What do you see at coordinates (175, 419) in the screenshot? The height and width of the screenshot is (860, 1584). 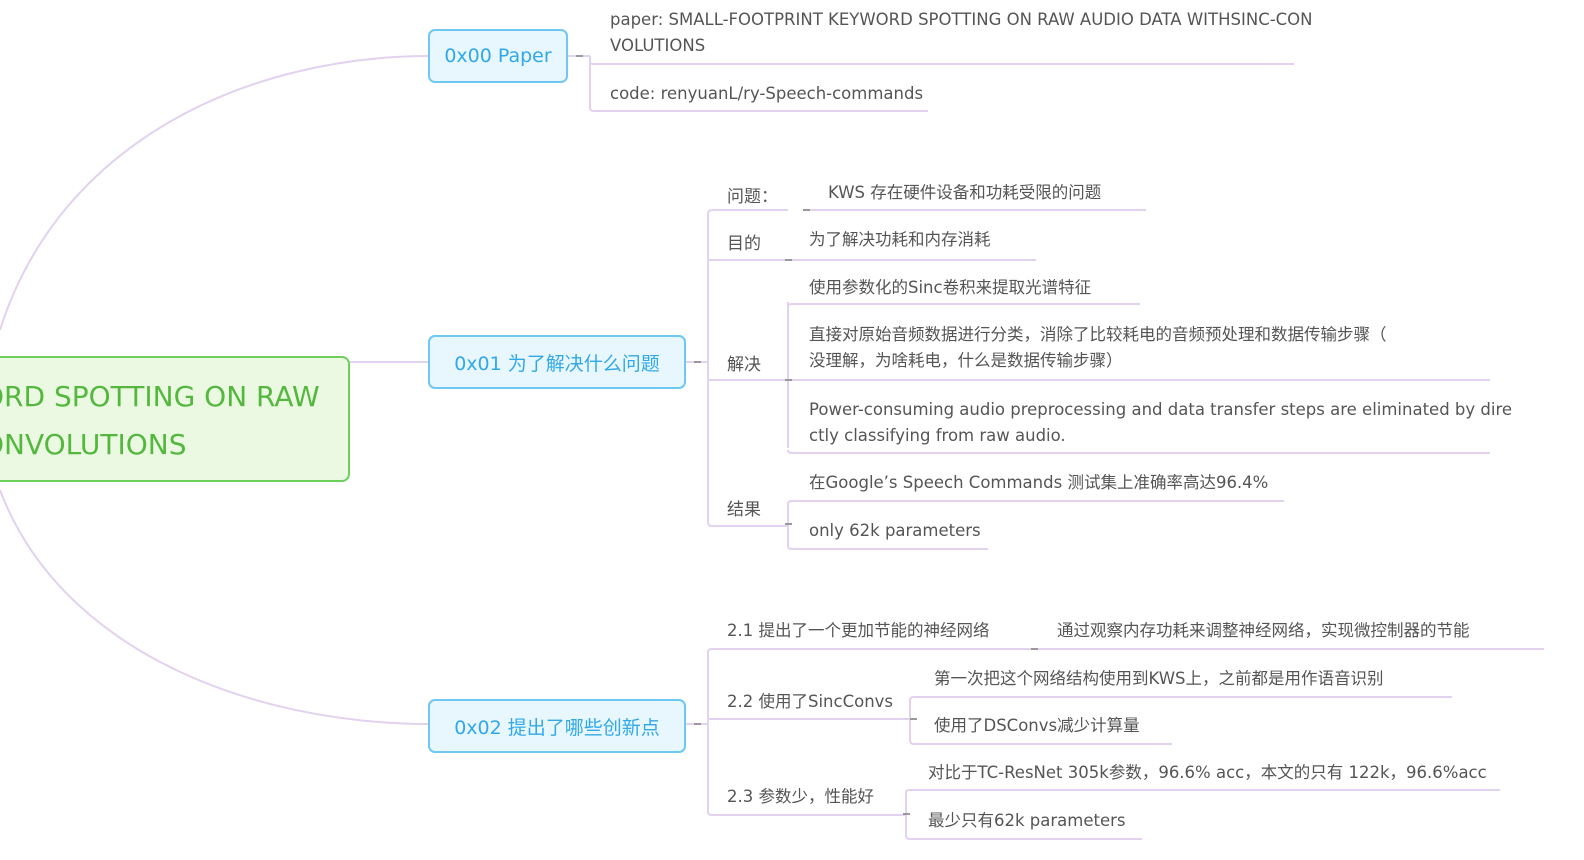 I see `central-topic: ORD SPOTTING ON RAW ONVOLUTIONS` at bounding box center [175, 419].